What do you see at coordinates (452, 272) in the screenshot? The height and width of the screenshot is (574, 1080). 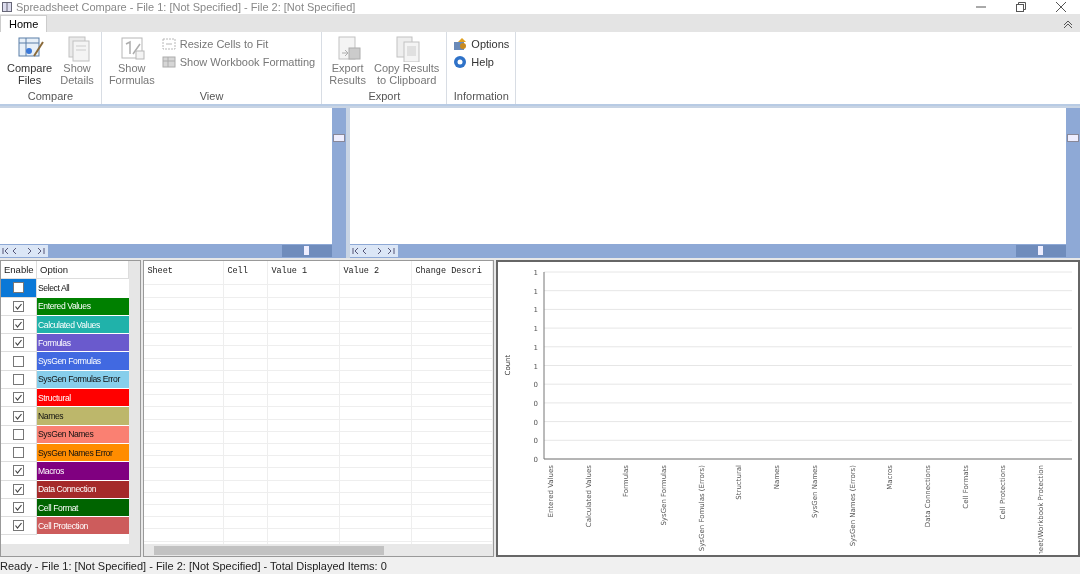 I see `column-header: Change Descri` at bounding box center [452, 272].